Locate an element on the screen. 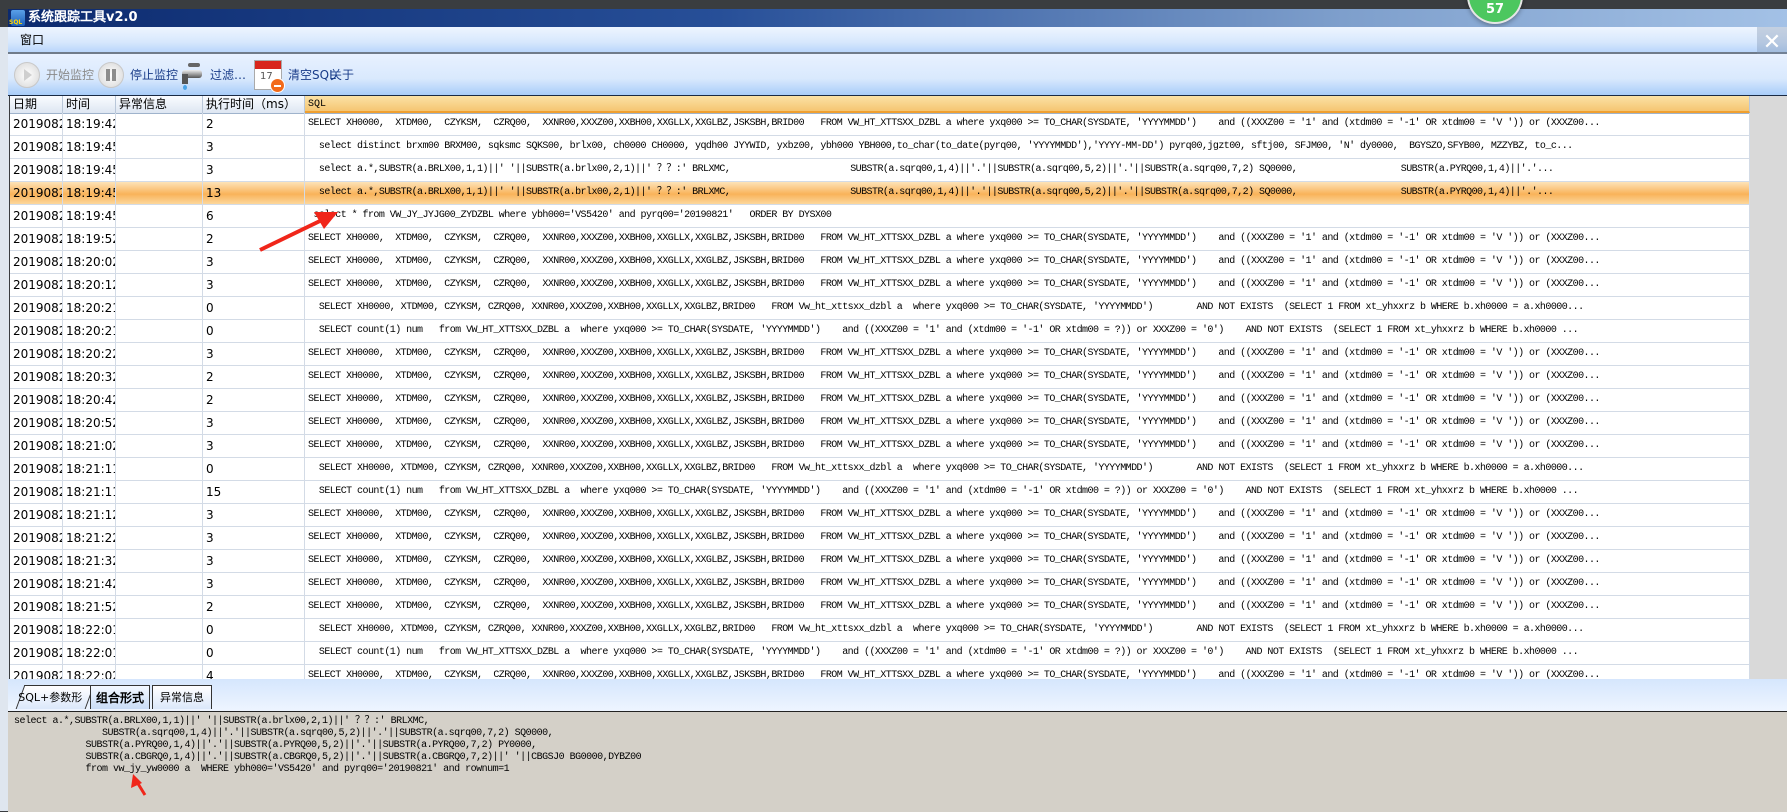 The image size is (1787, 812). window-title: 系统跟踪工具v2.0 is located at coordinates (83, 17).